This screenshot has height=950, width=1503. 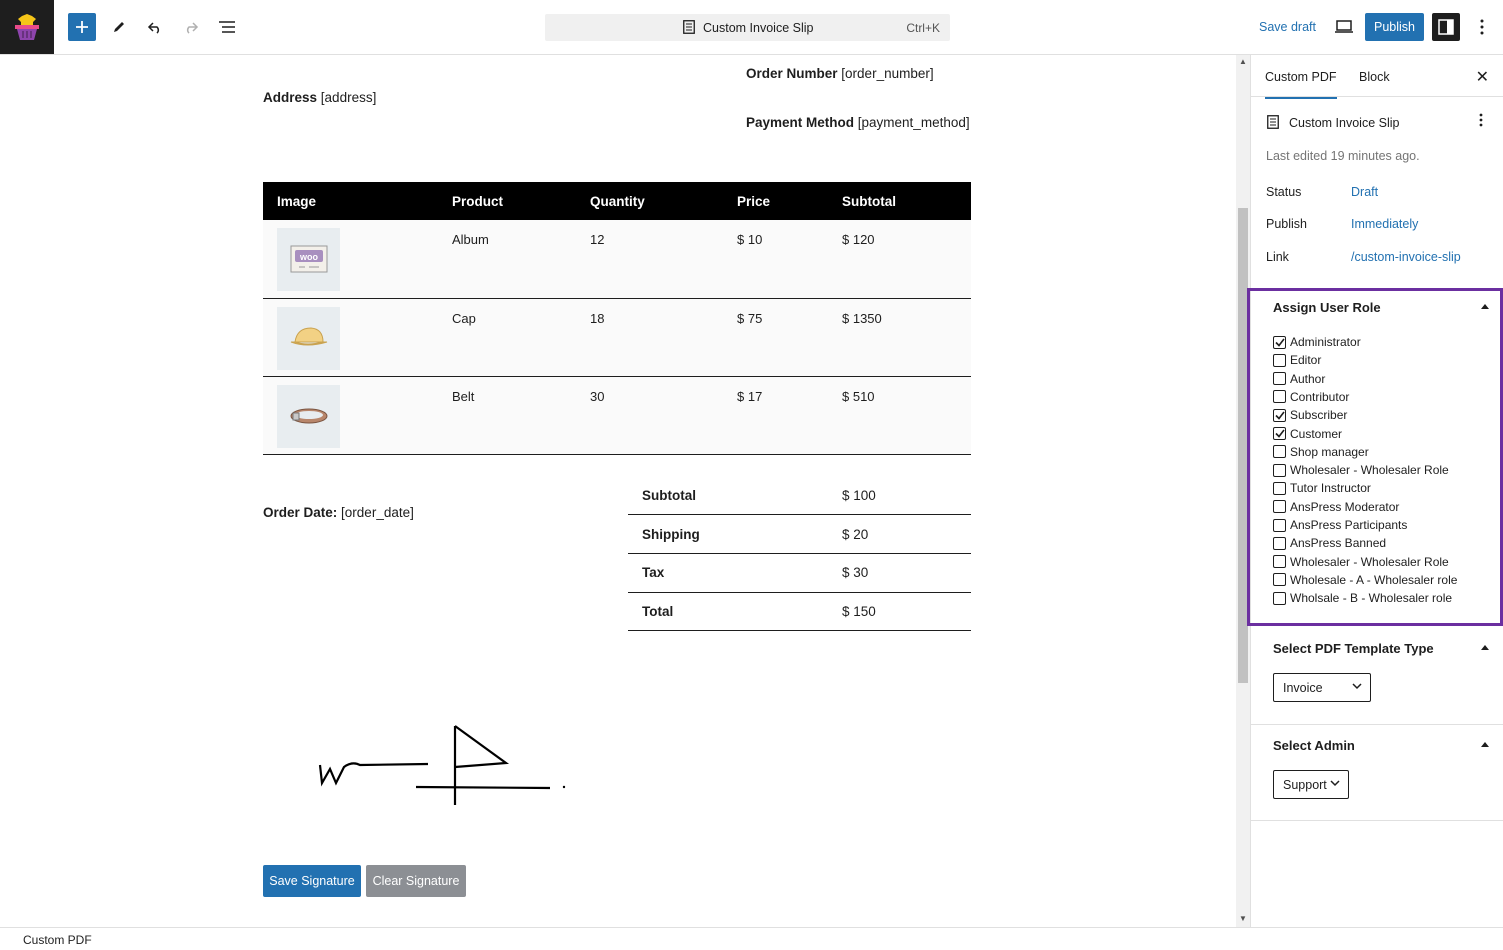 I want to click on status-row: Status Draft, so click(x=1322, y=192).